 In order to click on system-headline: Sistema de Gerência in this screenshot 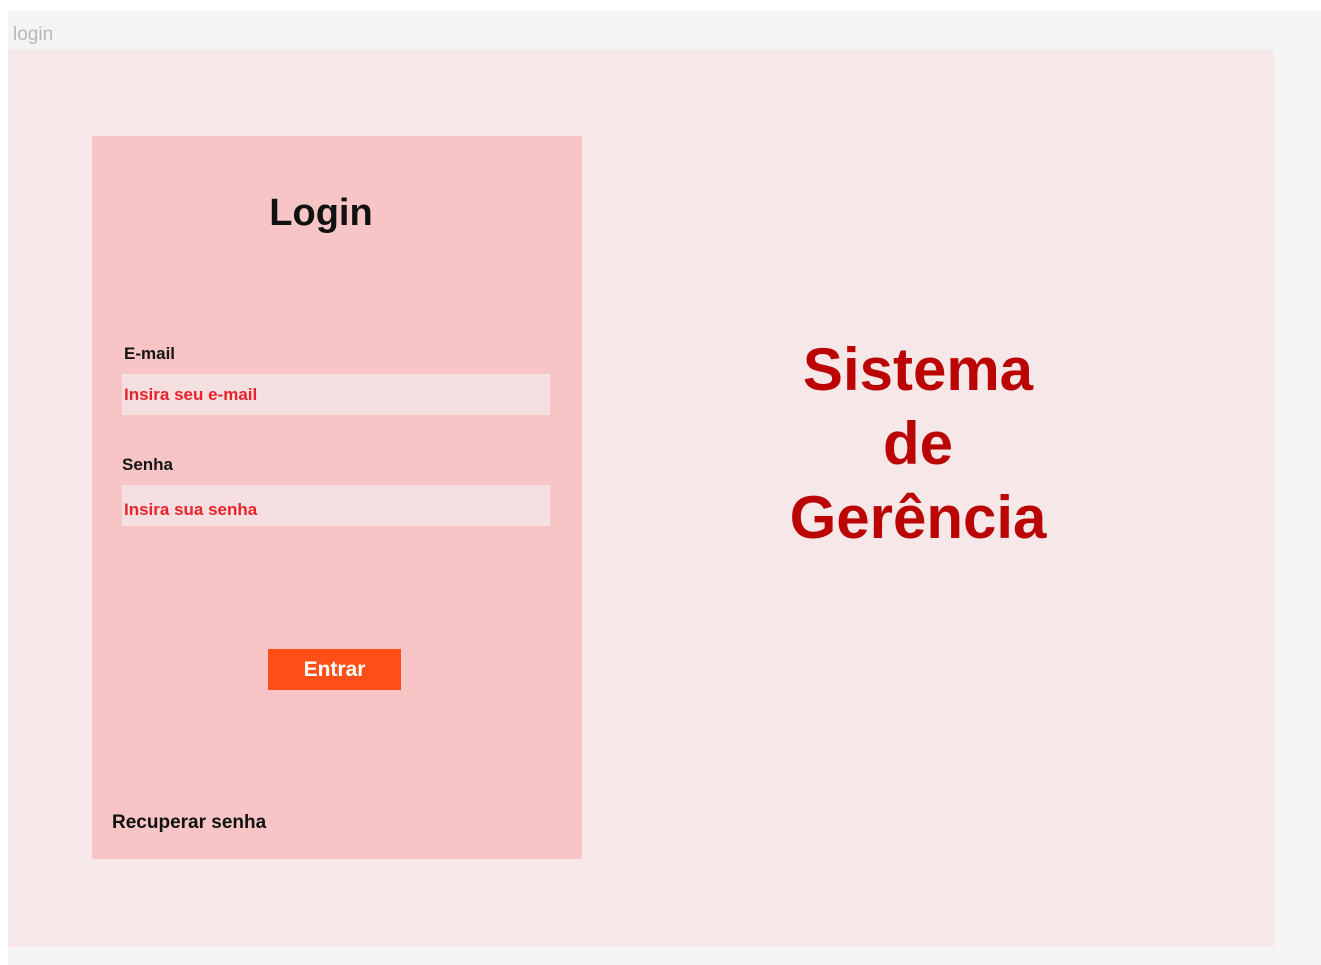, I will do `click(918, 444)`.